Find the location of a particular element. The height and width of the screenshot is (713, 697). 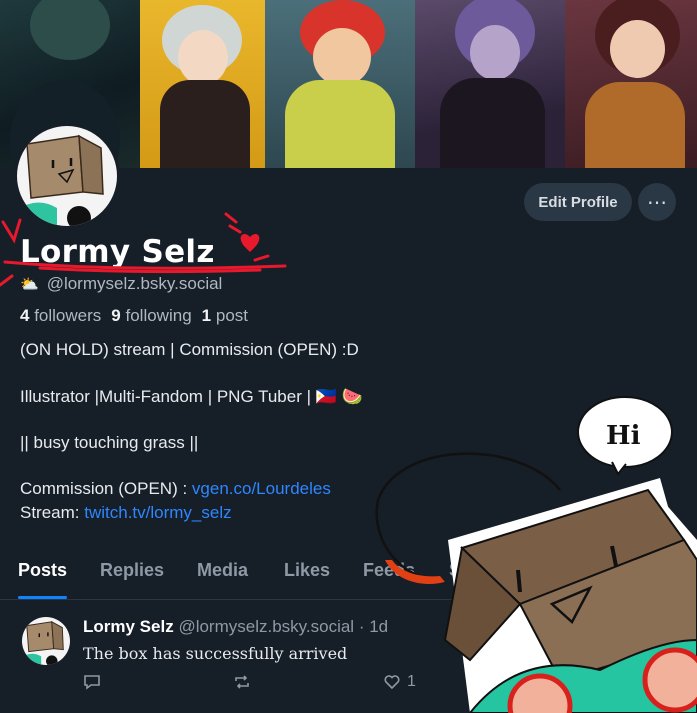

post-header: Lormy Selz @lormyselz.bsky.social · 1d is located at coordinates (235, 627).